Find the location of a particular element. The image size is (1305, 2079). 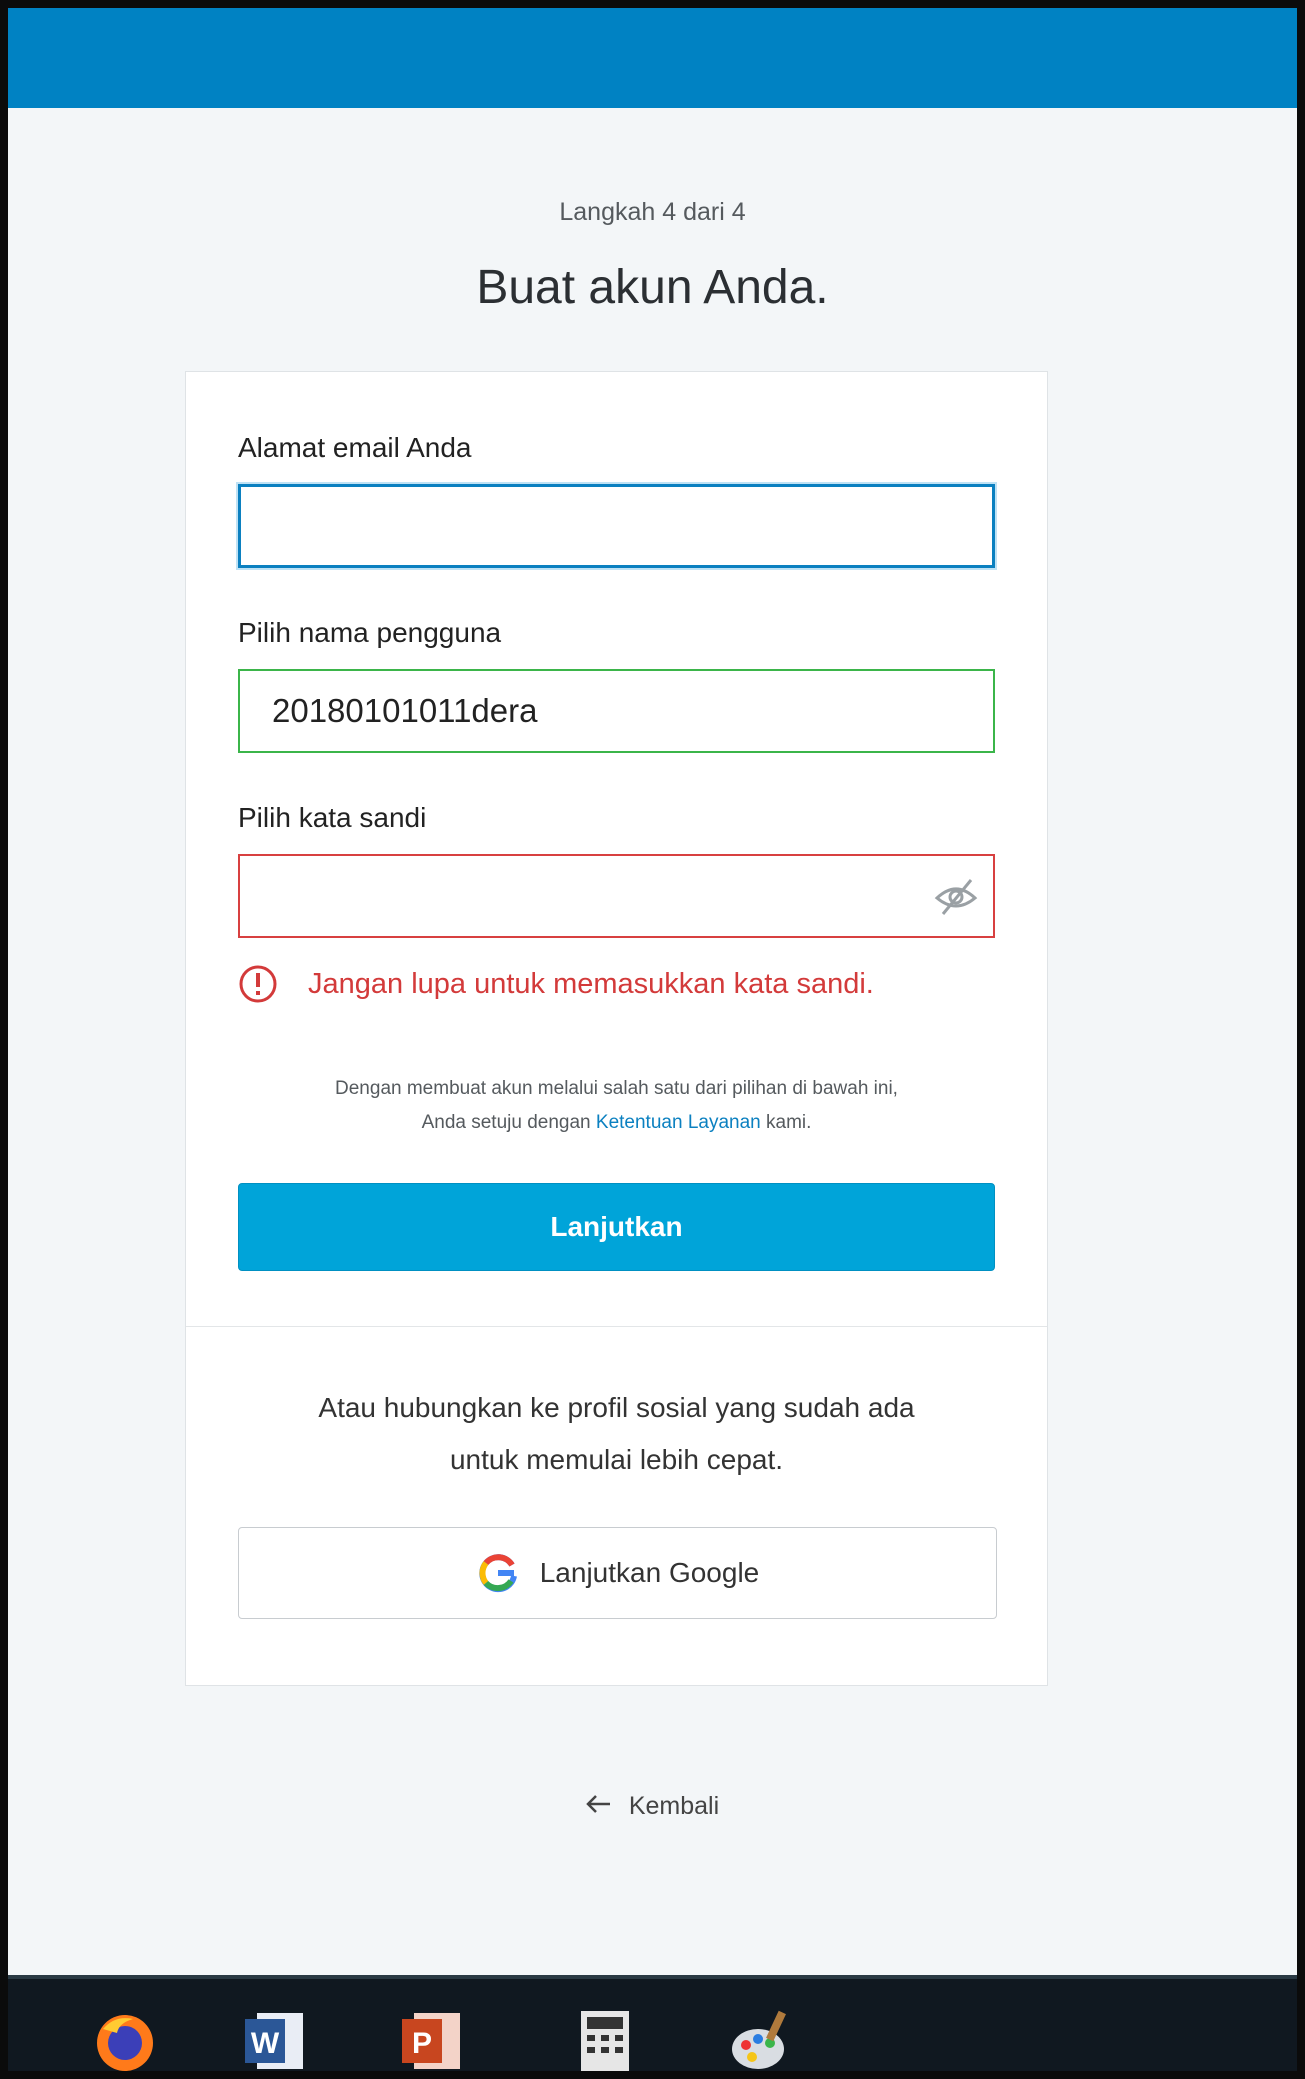

password-error: Jangan lupa untuk memasukkan kata sandi. is located at coordinates (556, 984).